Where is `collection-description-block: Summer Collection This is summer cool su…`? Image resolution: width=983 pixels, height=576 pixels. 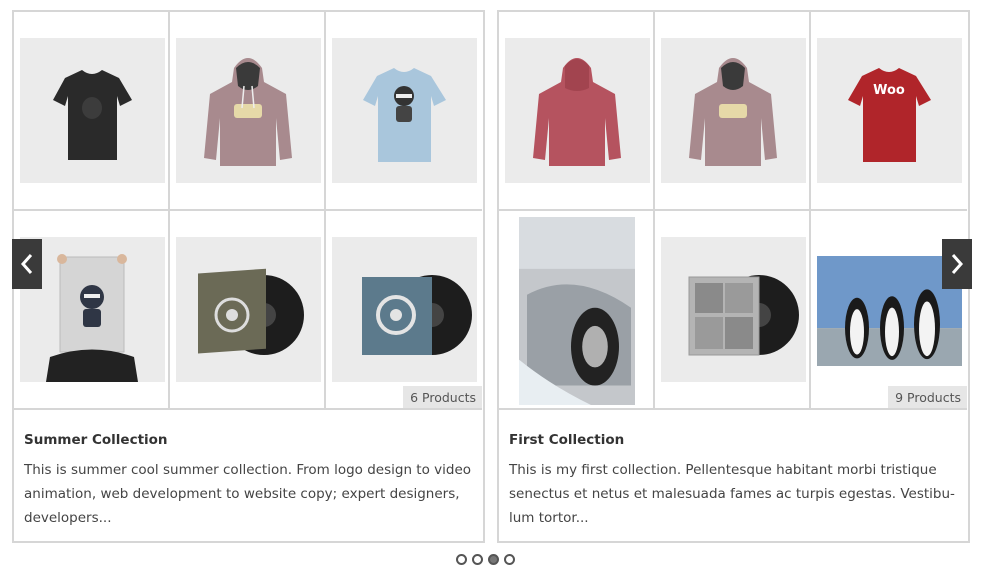
collection-description-block: Summer Collection This is summer cool su… is located at coordinates (248, 475).